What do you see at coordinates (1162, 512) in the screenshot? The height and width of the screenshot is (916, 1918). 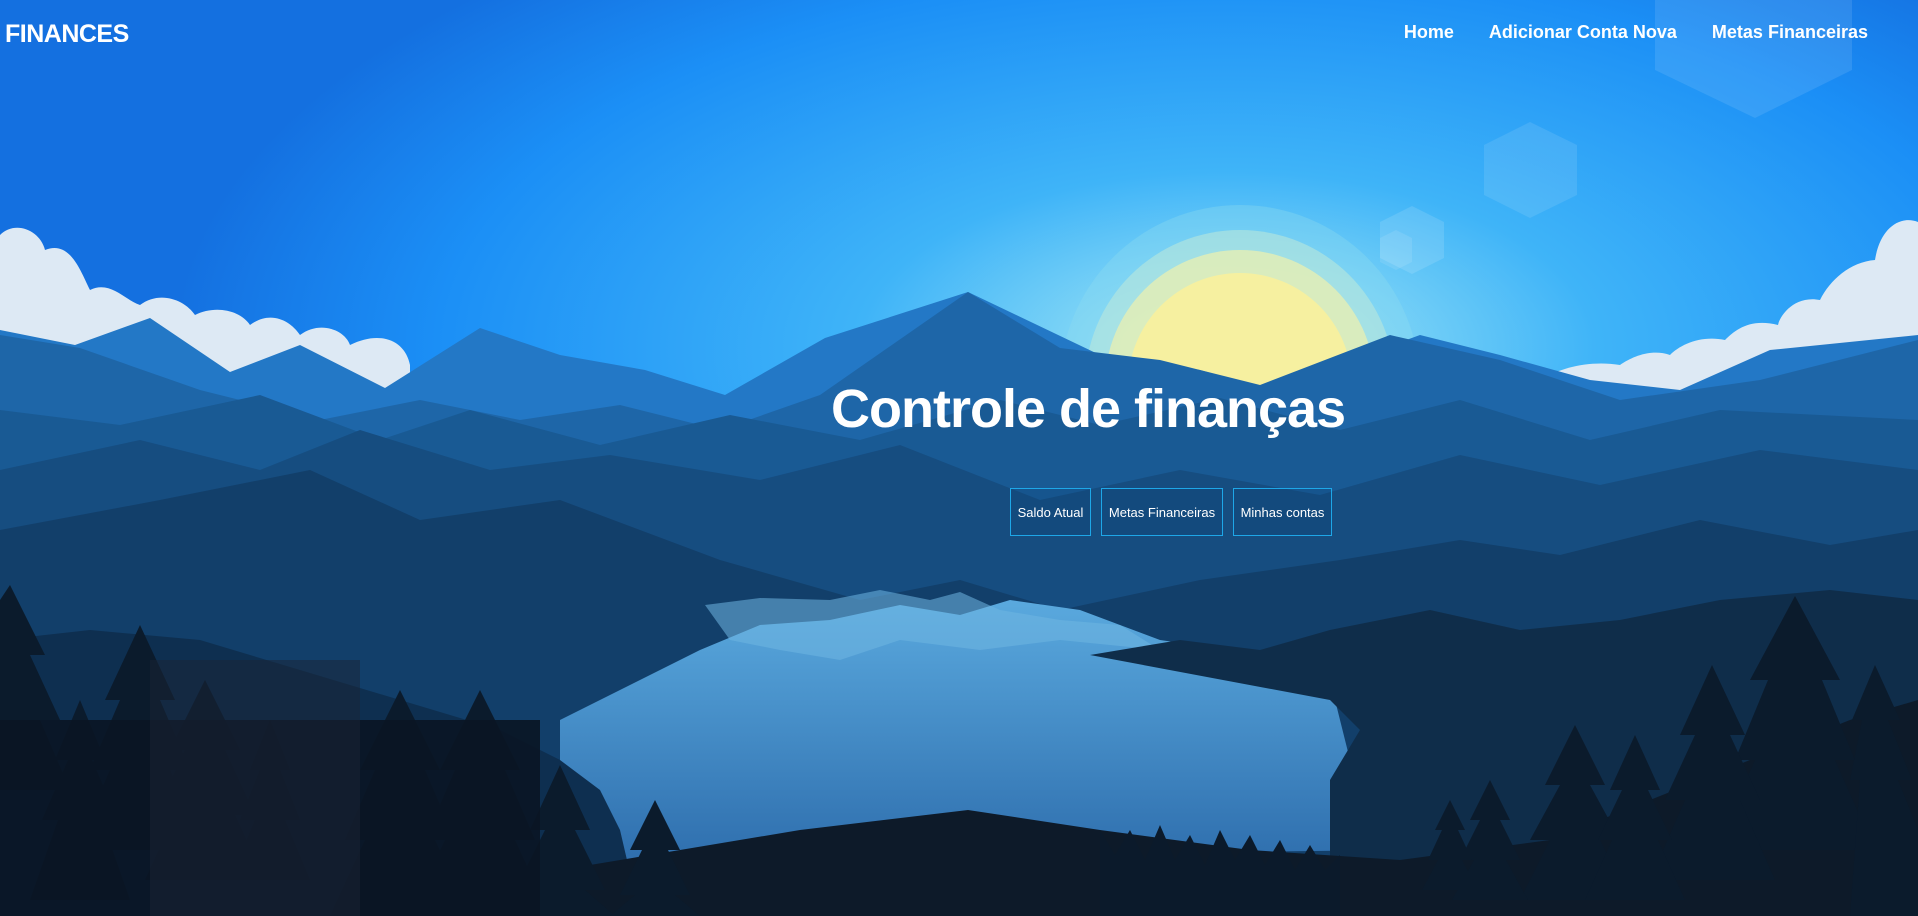 I see `financial-goals-button: Metas Financeiras` at bounding box center [1162, 512].